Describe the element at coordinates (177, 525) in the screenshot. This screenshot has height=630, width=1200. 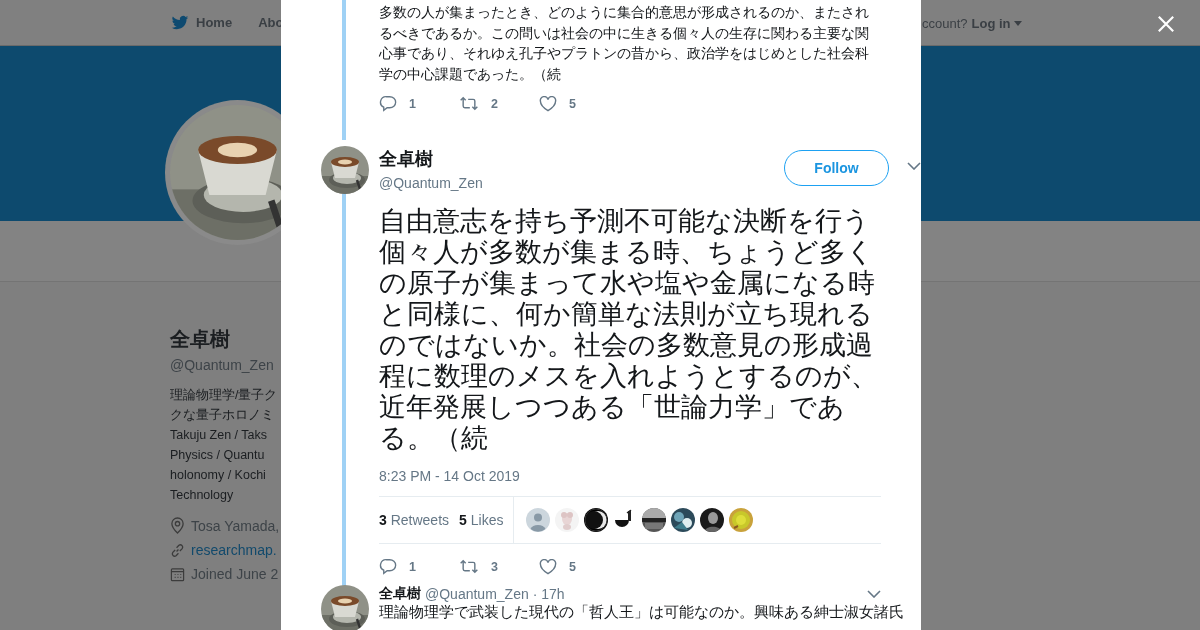
I see `location-icon` at that location.